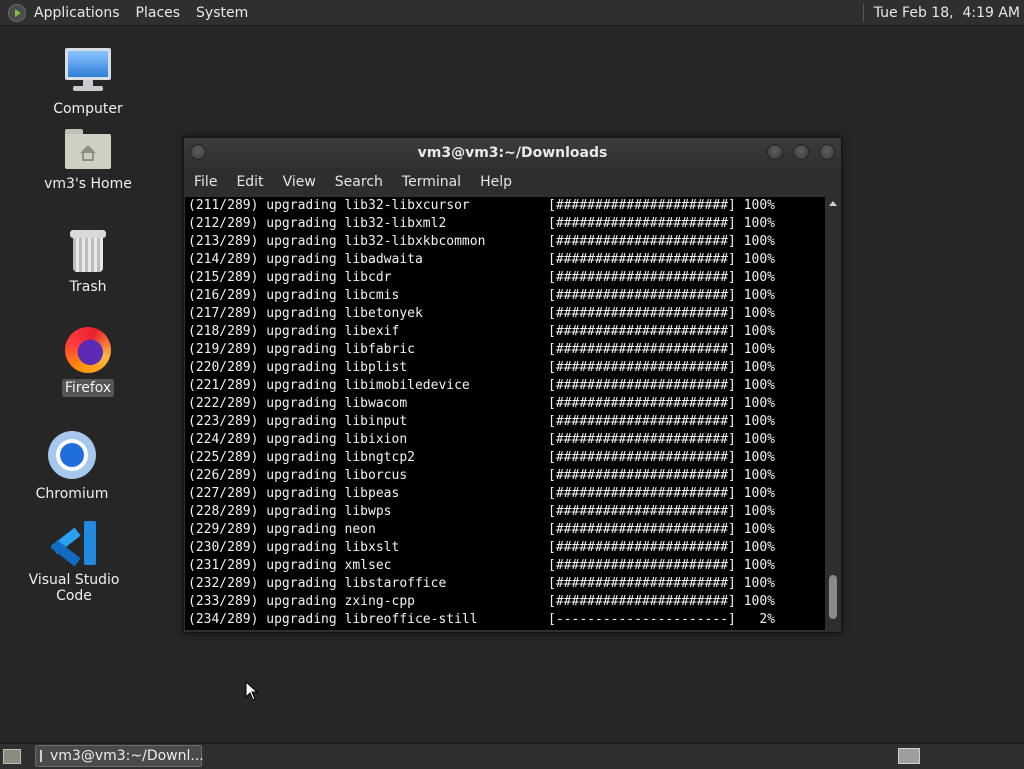  Describe the element at coordinates (947, 13) in the screenshot. I see `clock: Tue Feb 18, 4:19 AM` at that location.